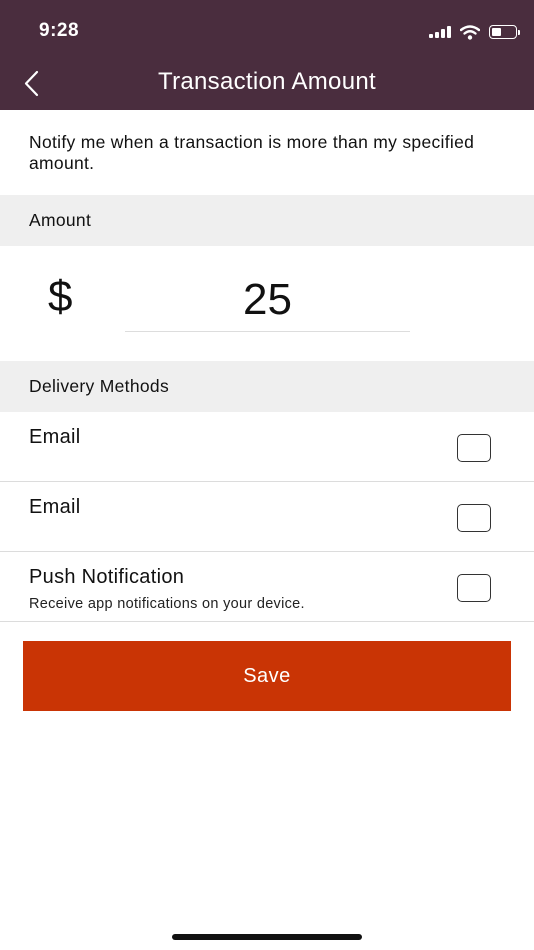 The image size is (534, 950). I want to click on delivery-method-label: Push Notification, so click(107, 577).